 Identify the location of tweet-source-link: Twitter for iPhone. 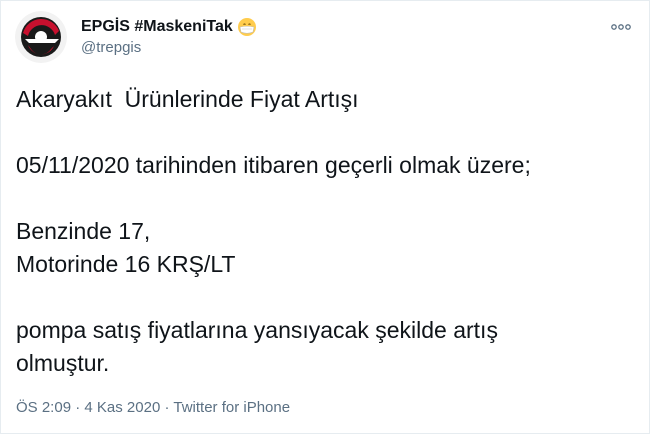
(231, 407).